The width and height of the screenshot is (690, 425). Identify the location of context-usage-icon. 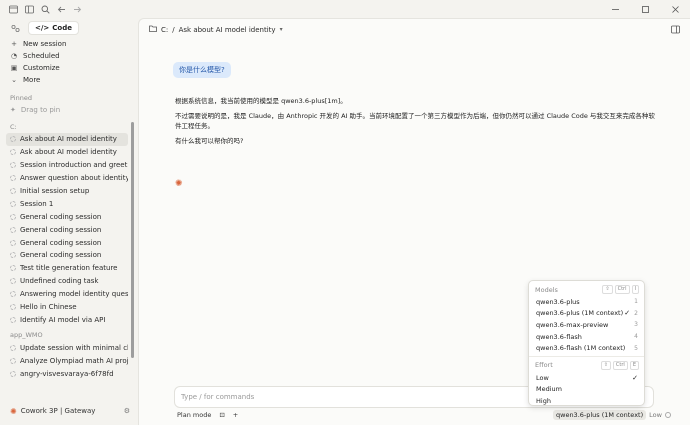
(667, 415).